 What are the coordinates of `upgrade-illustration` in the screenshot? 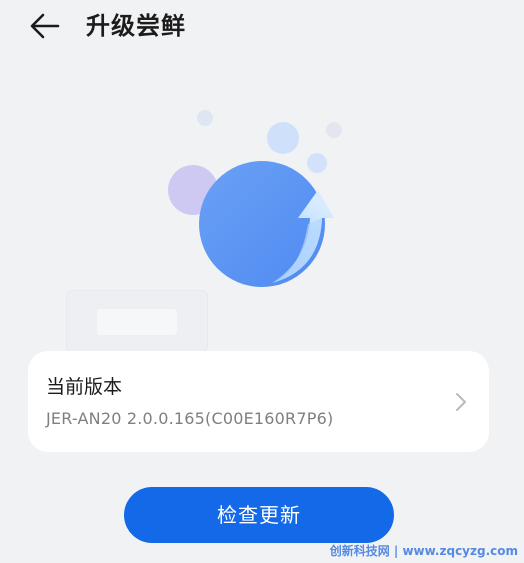 It's located at (260, 200).